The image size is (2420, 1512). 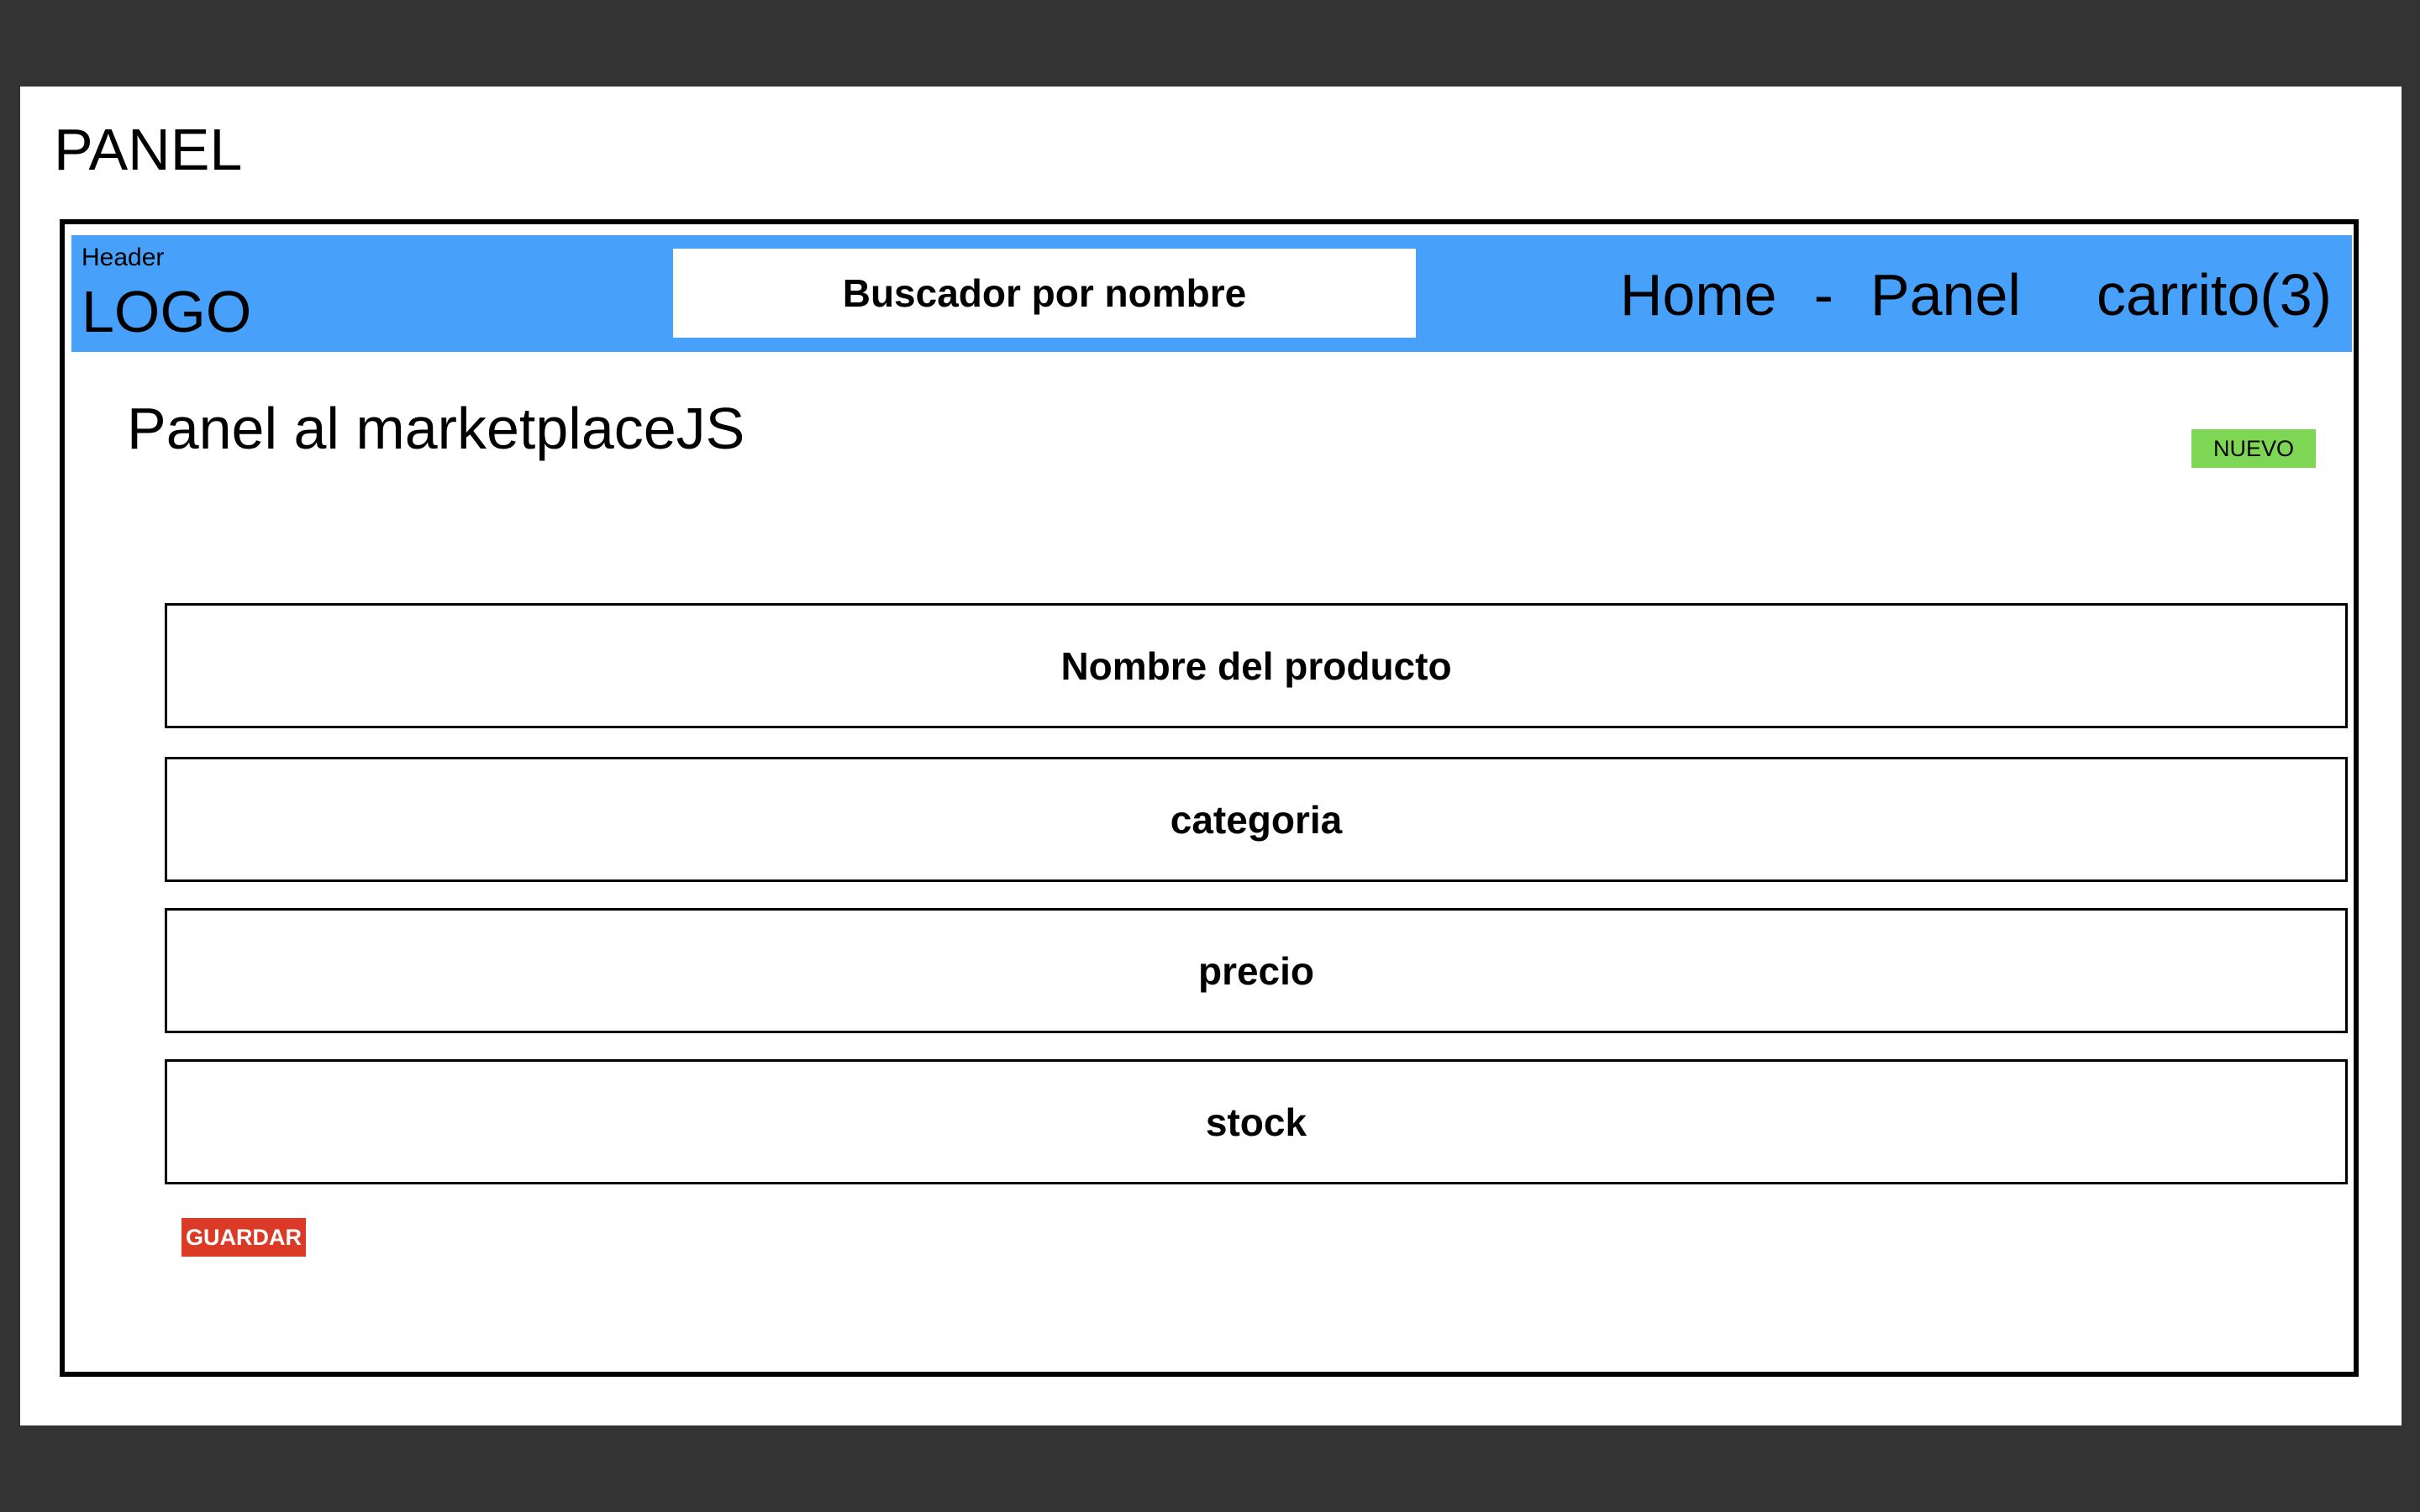 What do you see at coordinates (166, 311) in the screenshot?
I see `logo: LOGO` at bounding box center [166, 311].